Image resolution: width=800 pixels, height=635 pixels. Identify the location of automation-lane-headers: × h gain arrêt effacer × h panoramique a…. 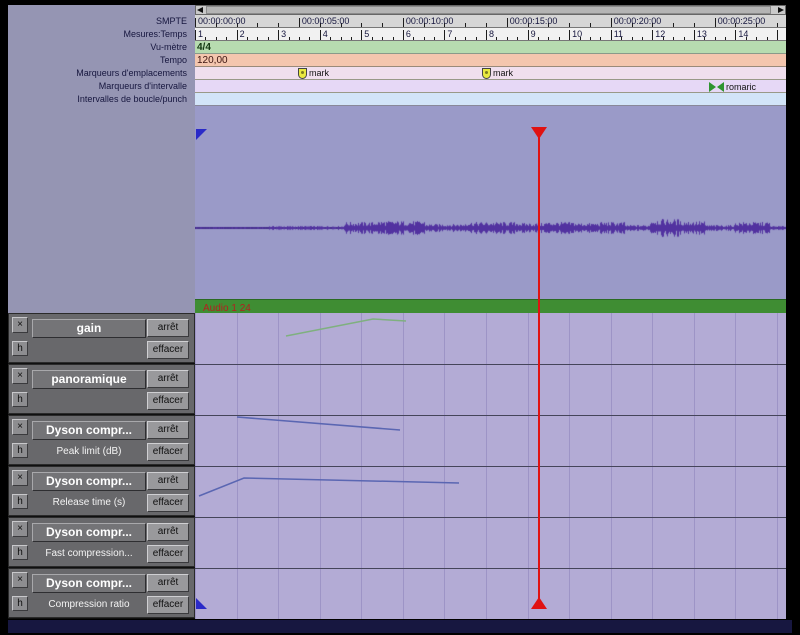
(101, 466).